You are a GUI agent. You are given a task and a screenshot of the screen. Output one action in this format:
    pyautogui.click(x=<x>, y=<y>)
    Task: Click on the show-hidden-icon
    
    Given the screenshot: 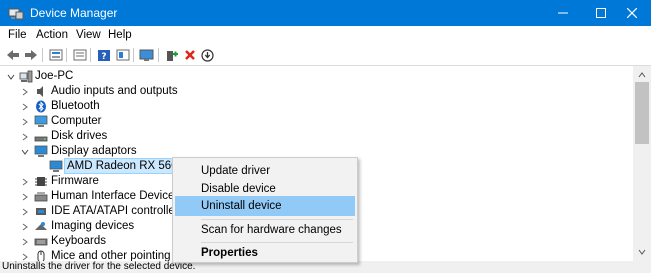 What is the action you would take?
    pyautogui.click(x=79, y=55)
    